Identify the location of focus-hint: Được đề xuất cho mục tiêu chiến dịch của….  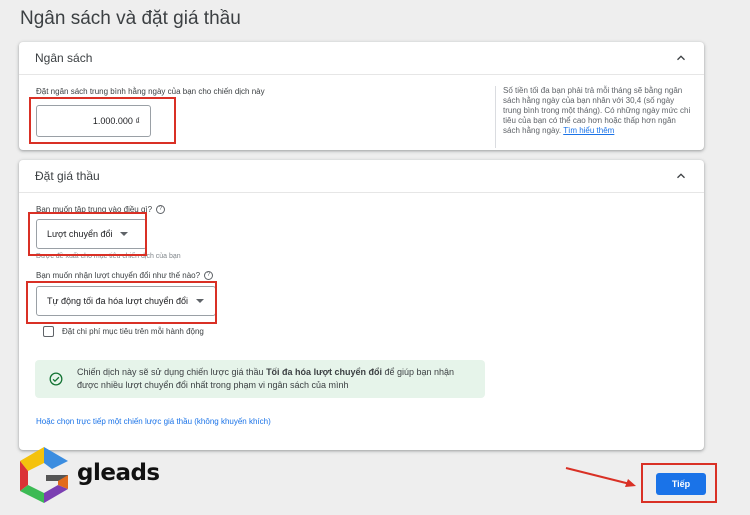
(108, 256).